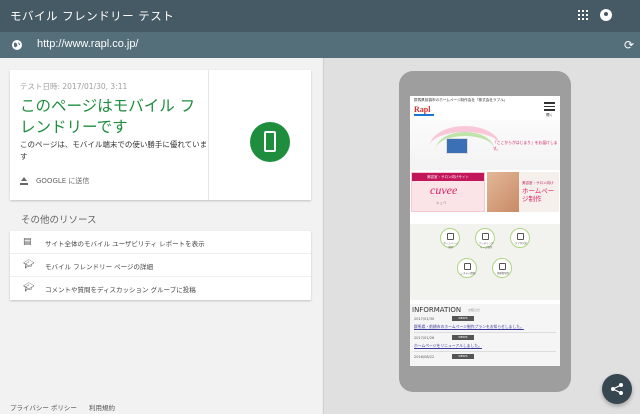  I want to click on carousel-dots, so click(493, 224).